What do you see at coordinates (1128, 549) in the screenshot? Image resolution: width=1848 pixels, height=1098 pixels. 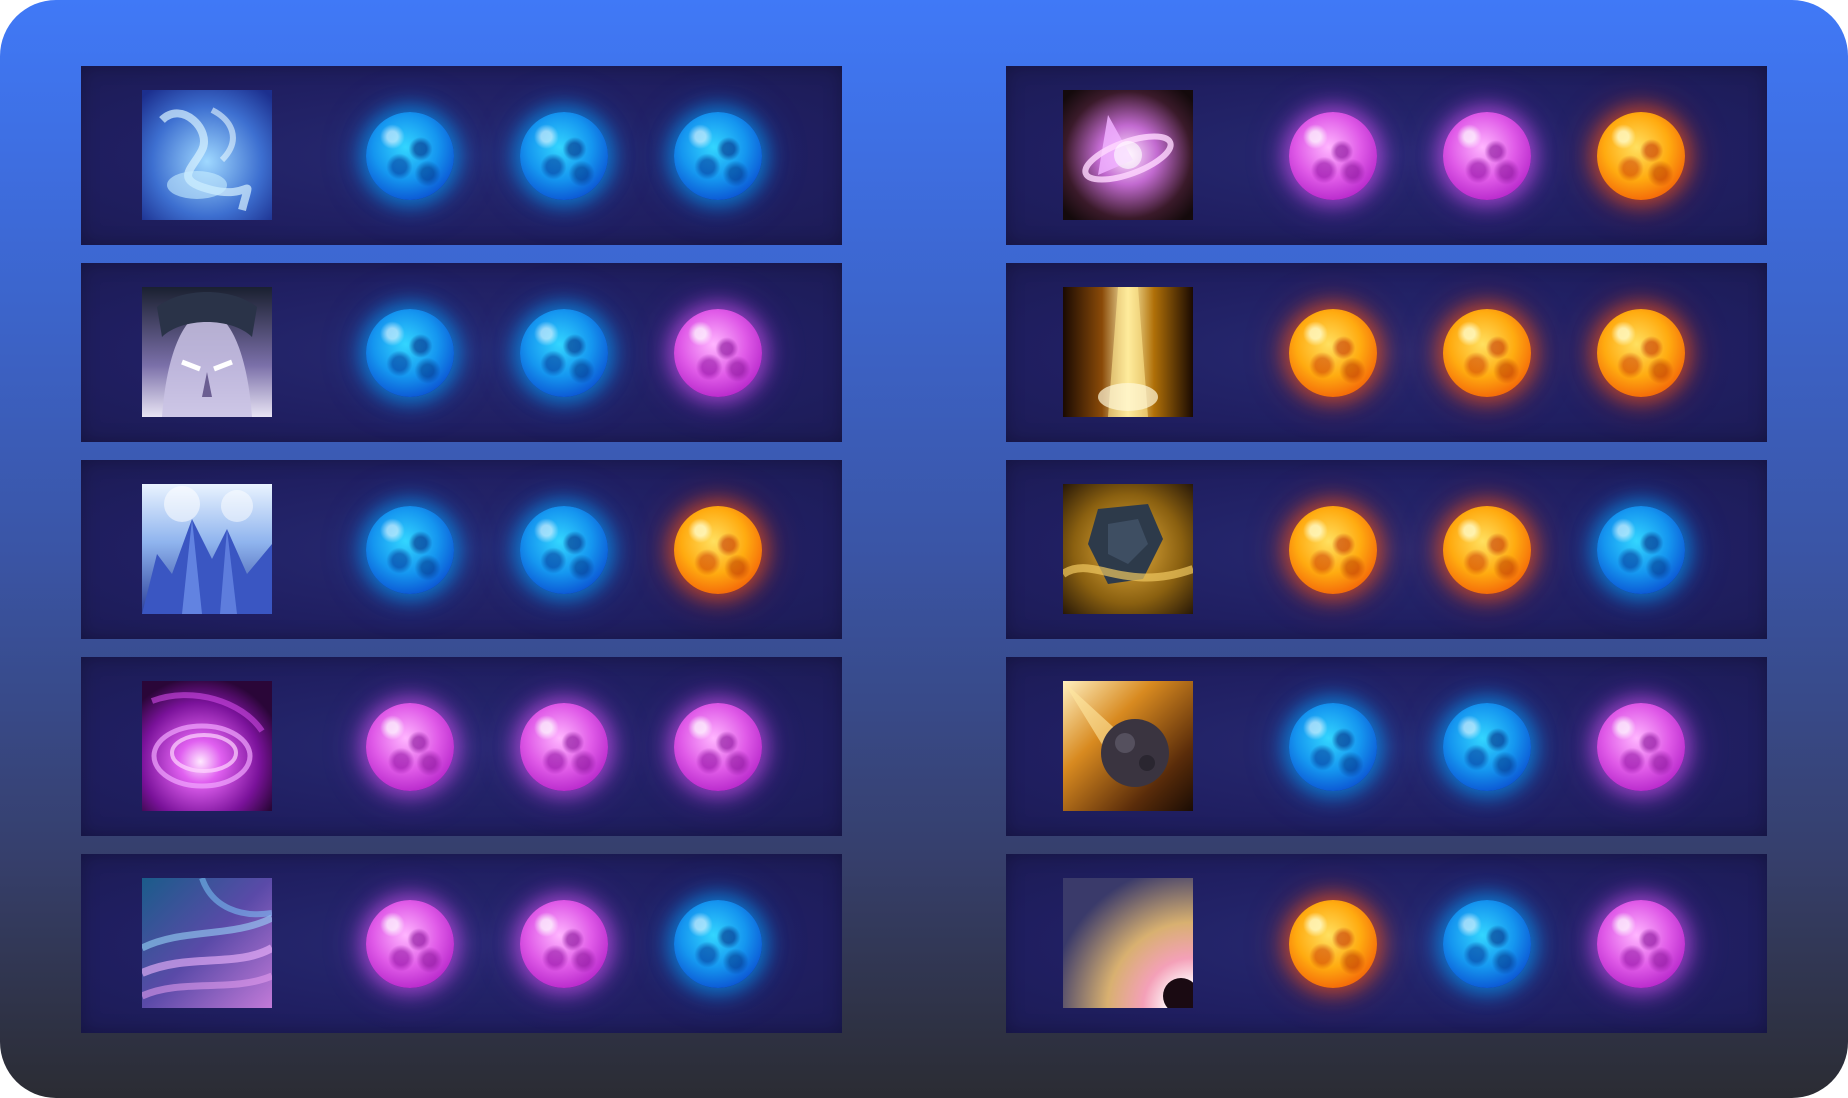 I see `forge-spirit-icon` at bounding box center [1128, 549].